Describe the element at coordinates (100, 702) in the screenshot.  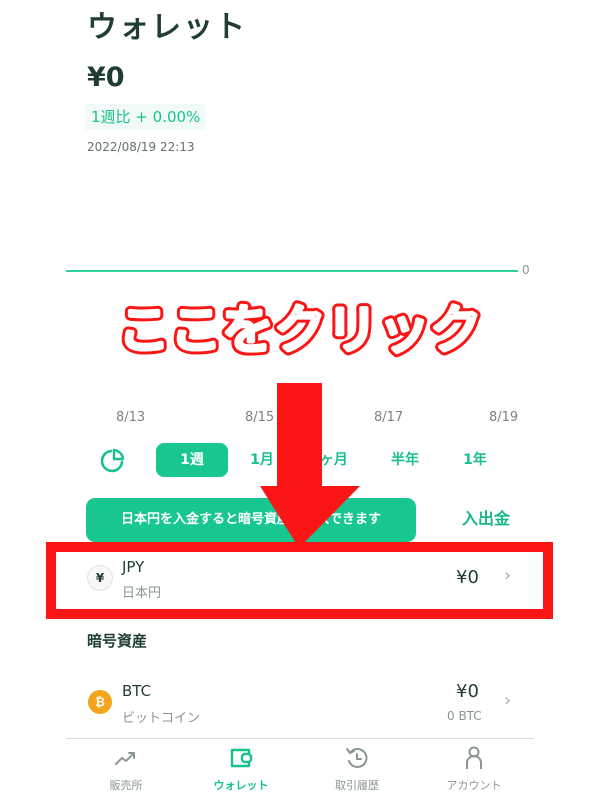
I see `bitcoin-icon: ₿` at that location.